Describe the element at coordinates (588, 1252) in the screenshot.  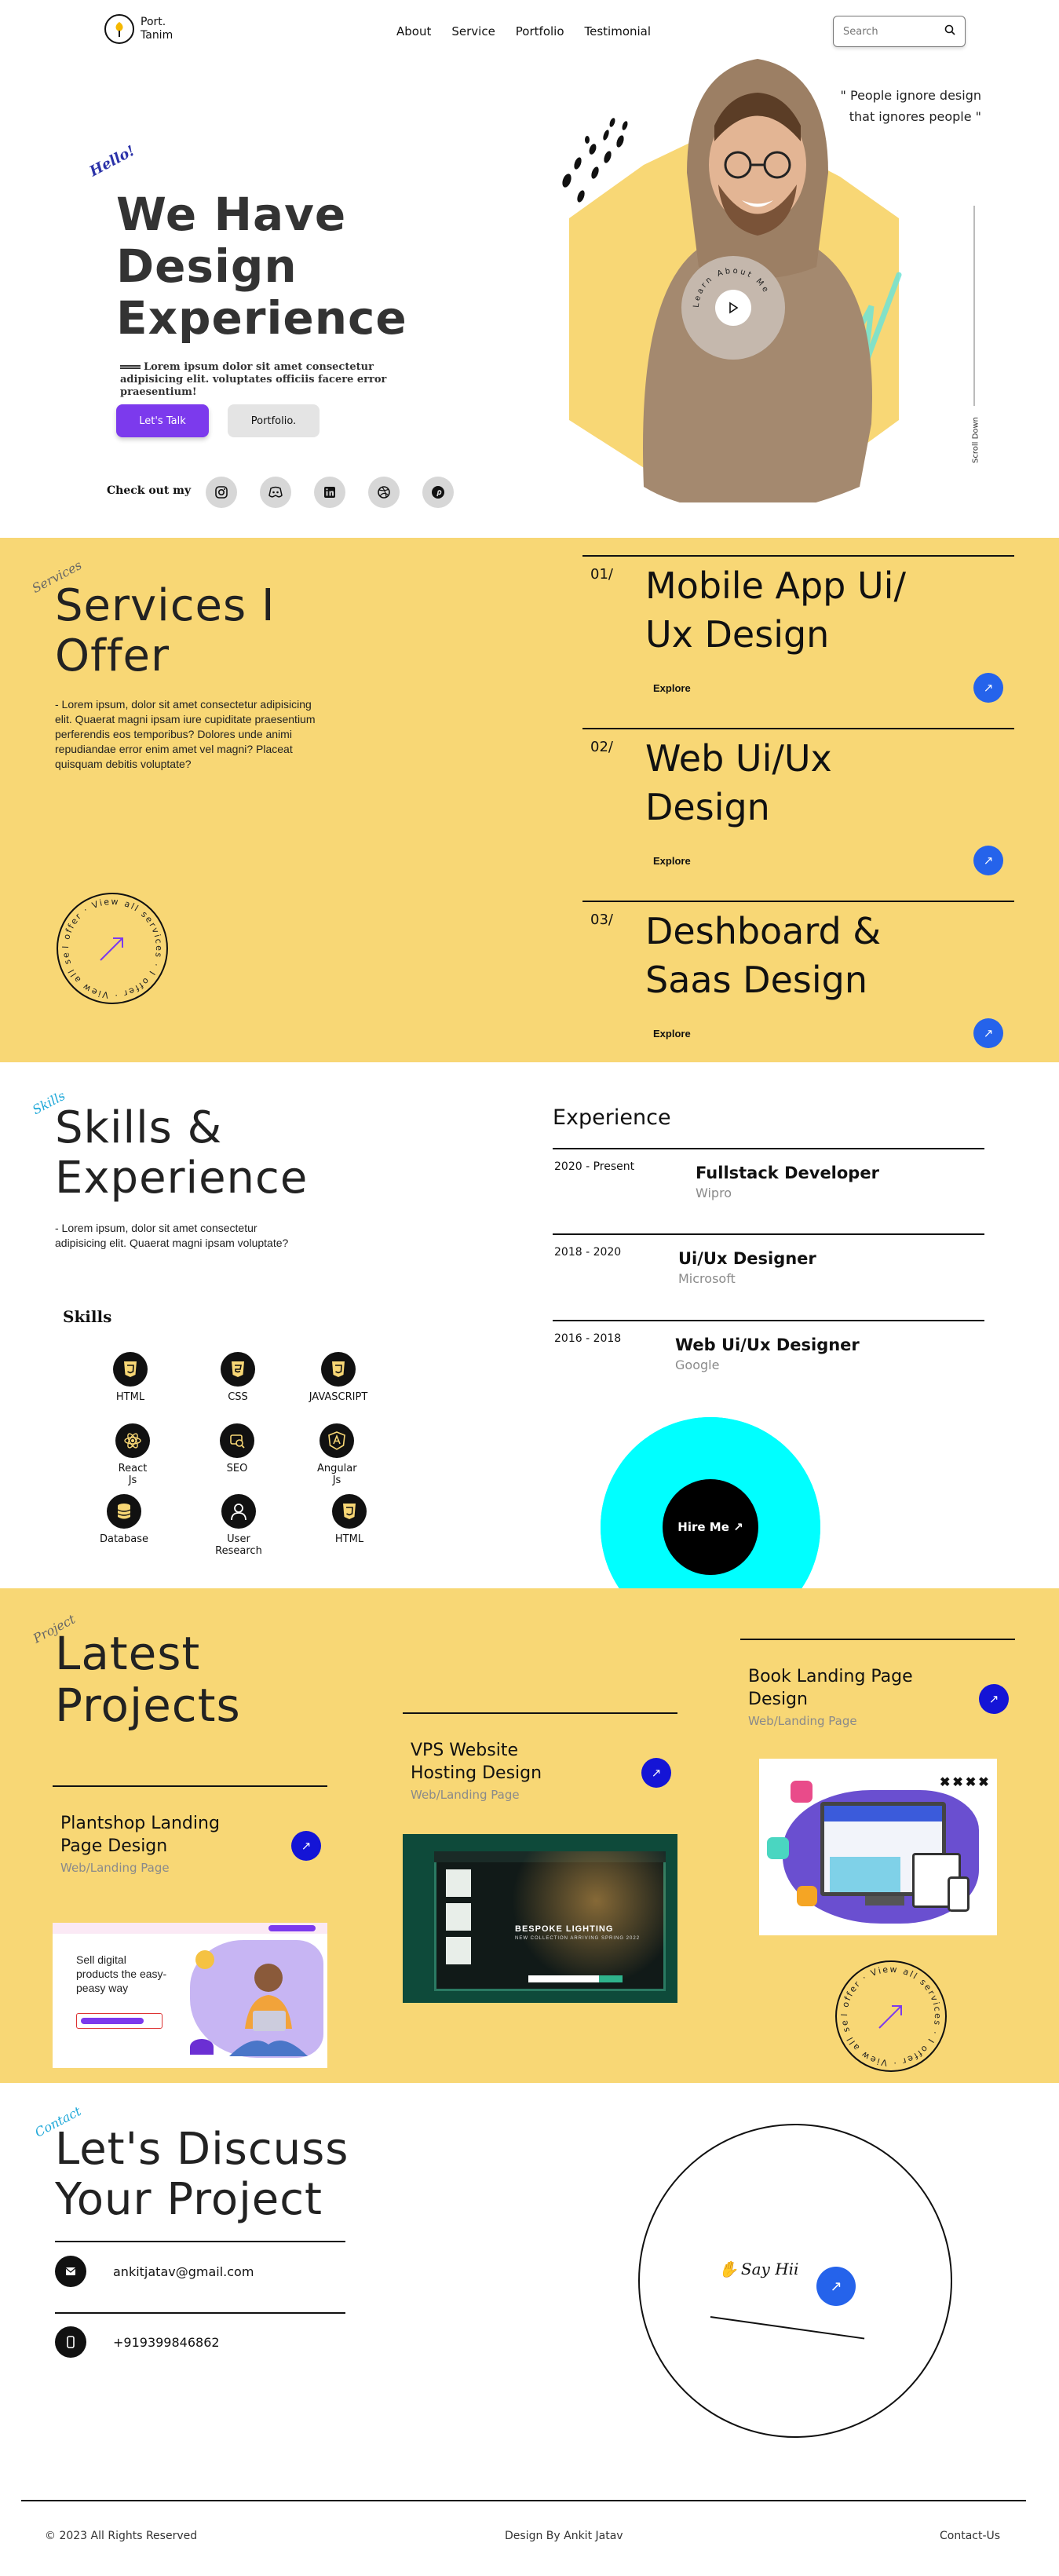
I see `experience-dates: 2018 - 2020` at that location.